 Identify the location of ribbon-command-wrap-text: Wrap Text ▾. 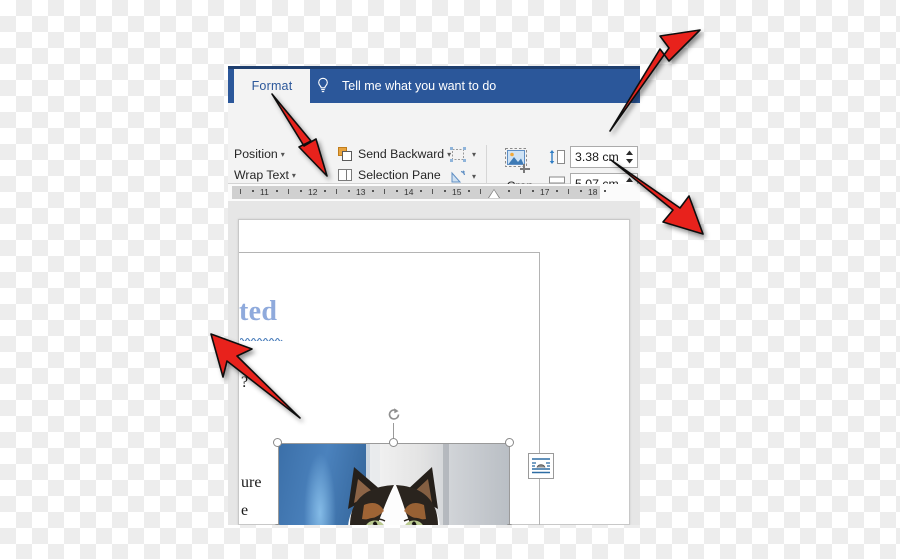
(265, 175).